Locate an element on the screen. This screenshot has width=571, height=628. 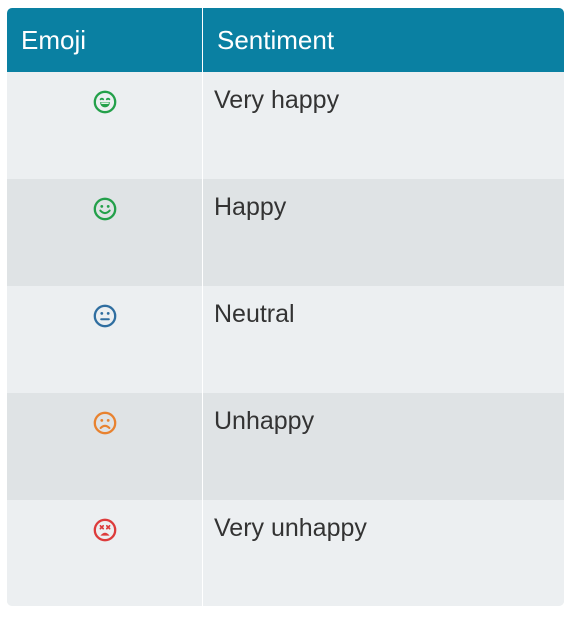
sentiment-label: Unhappy is located at coordinates (264, 421).